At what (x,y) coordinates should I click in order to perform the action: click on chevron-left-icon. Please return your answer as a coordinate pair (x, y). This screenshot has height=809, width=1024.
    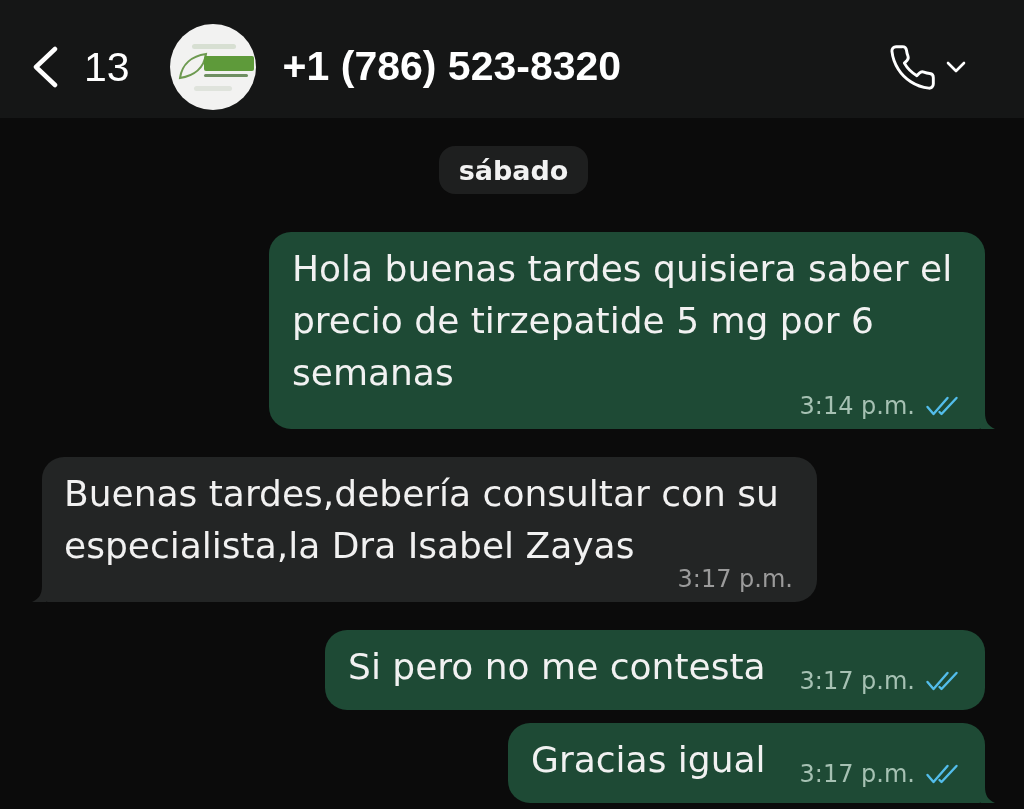
    Looking at the image, I should click on (45, 67).